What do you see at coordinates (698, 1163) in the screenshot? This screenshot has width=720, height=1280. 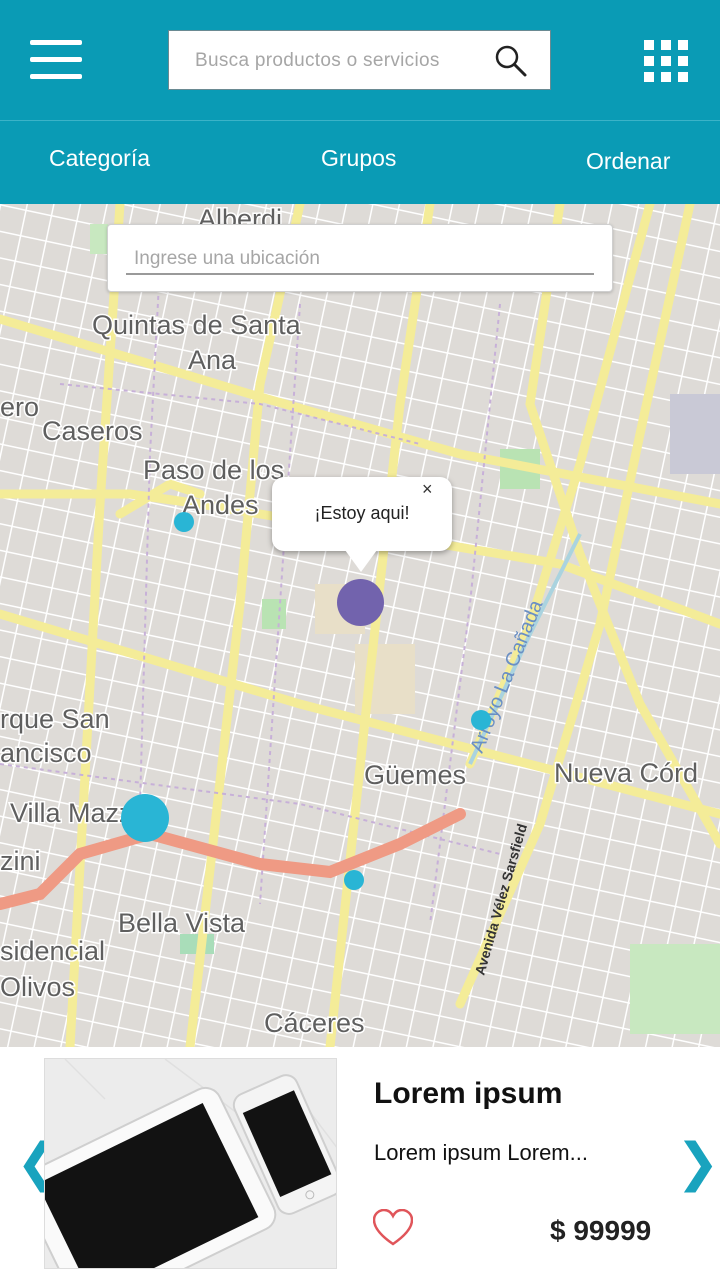 I see `chevron-right-icon: ❯` at bounding box center [698, 1163].